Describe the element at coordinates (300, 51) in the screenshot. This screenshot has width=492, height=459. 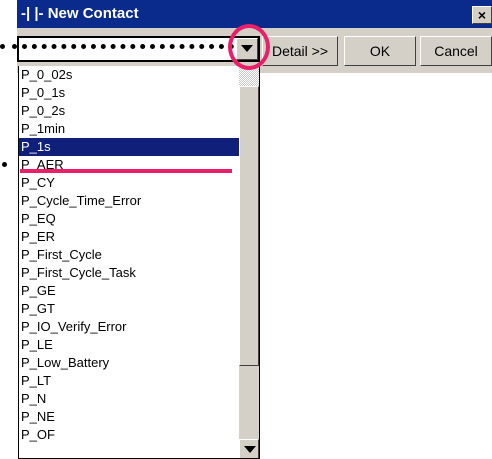
I see `detail-button: Detail >>` at that location.